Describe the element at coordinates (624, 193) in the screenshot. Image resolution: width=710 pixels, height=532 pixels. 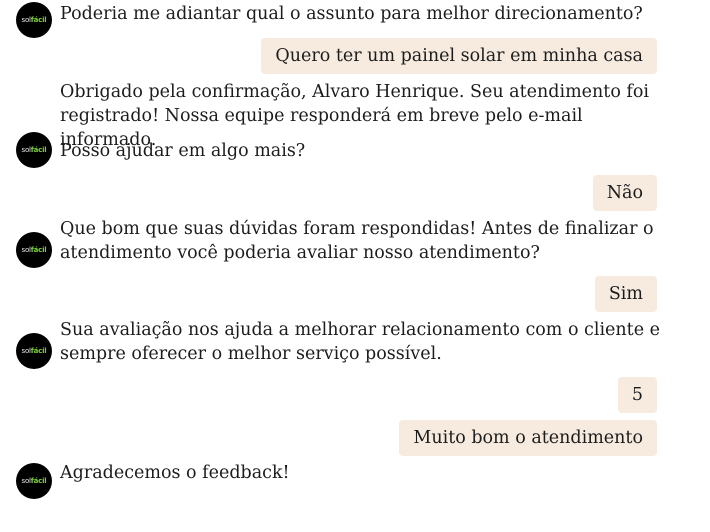
I see `user-message-bubble: Não` at that location.